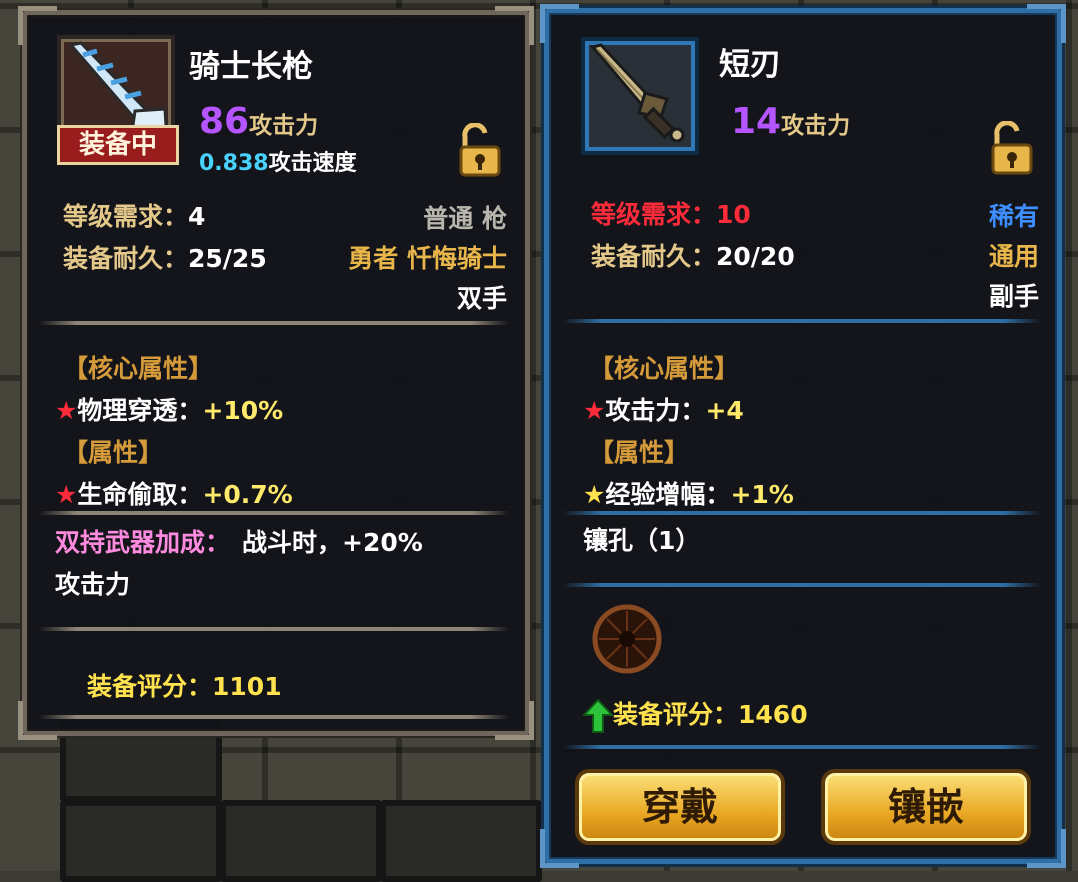 The height and width of the screenshot is (882, 1078). Describe the element at coordinates (655, 410) in the screenshot. I see `core-stat-label: 攻击力：` at that location.